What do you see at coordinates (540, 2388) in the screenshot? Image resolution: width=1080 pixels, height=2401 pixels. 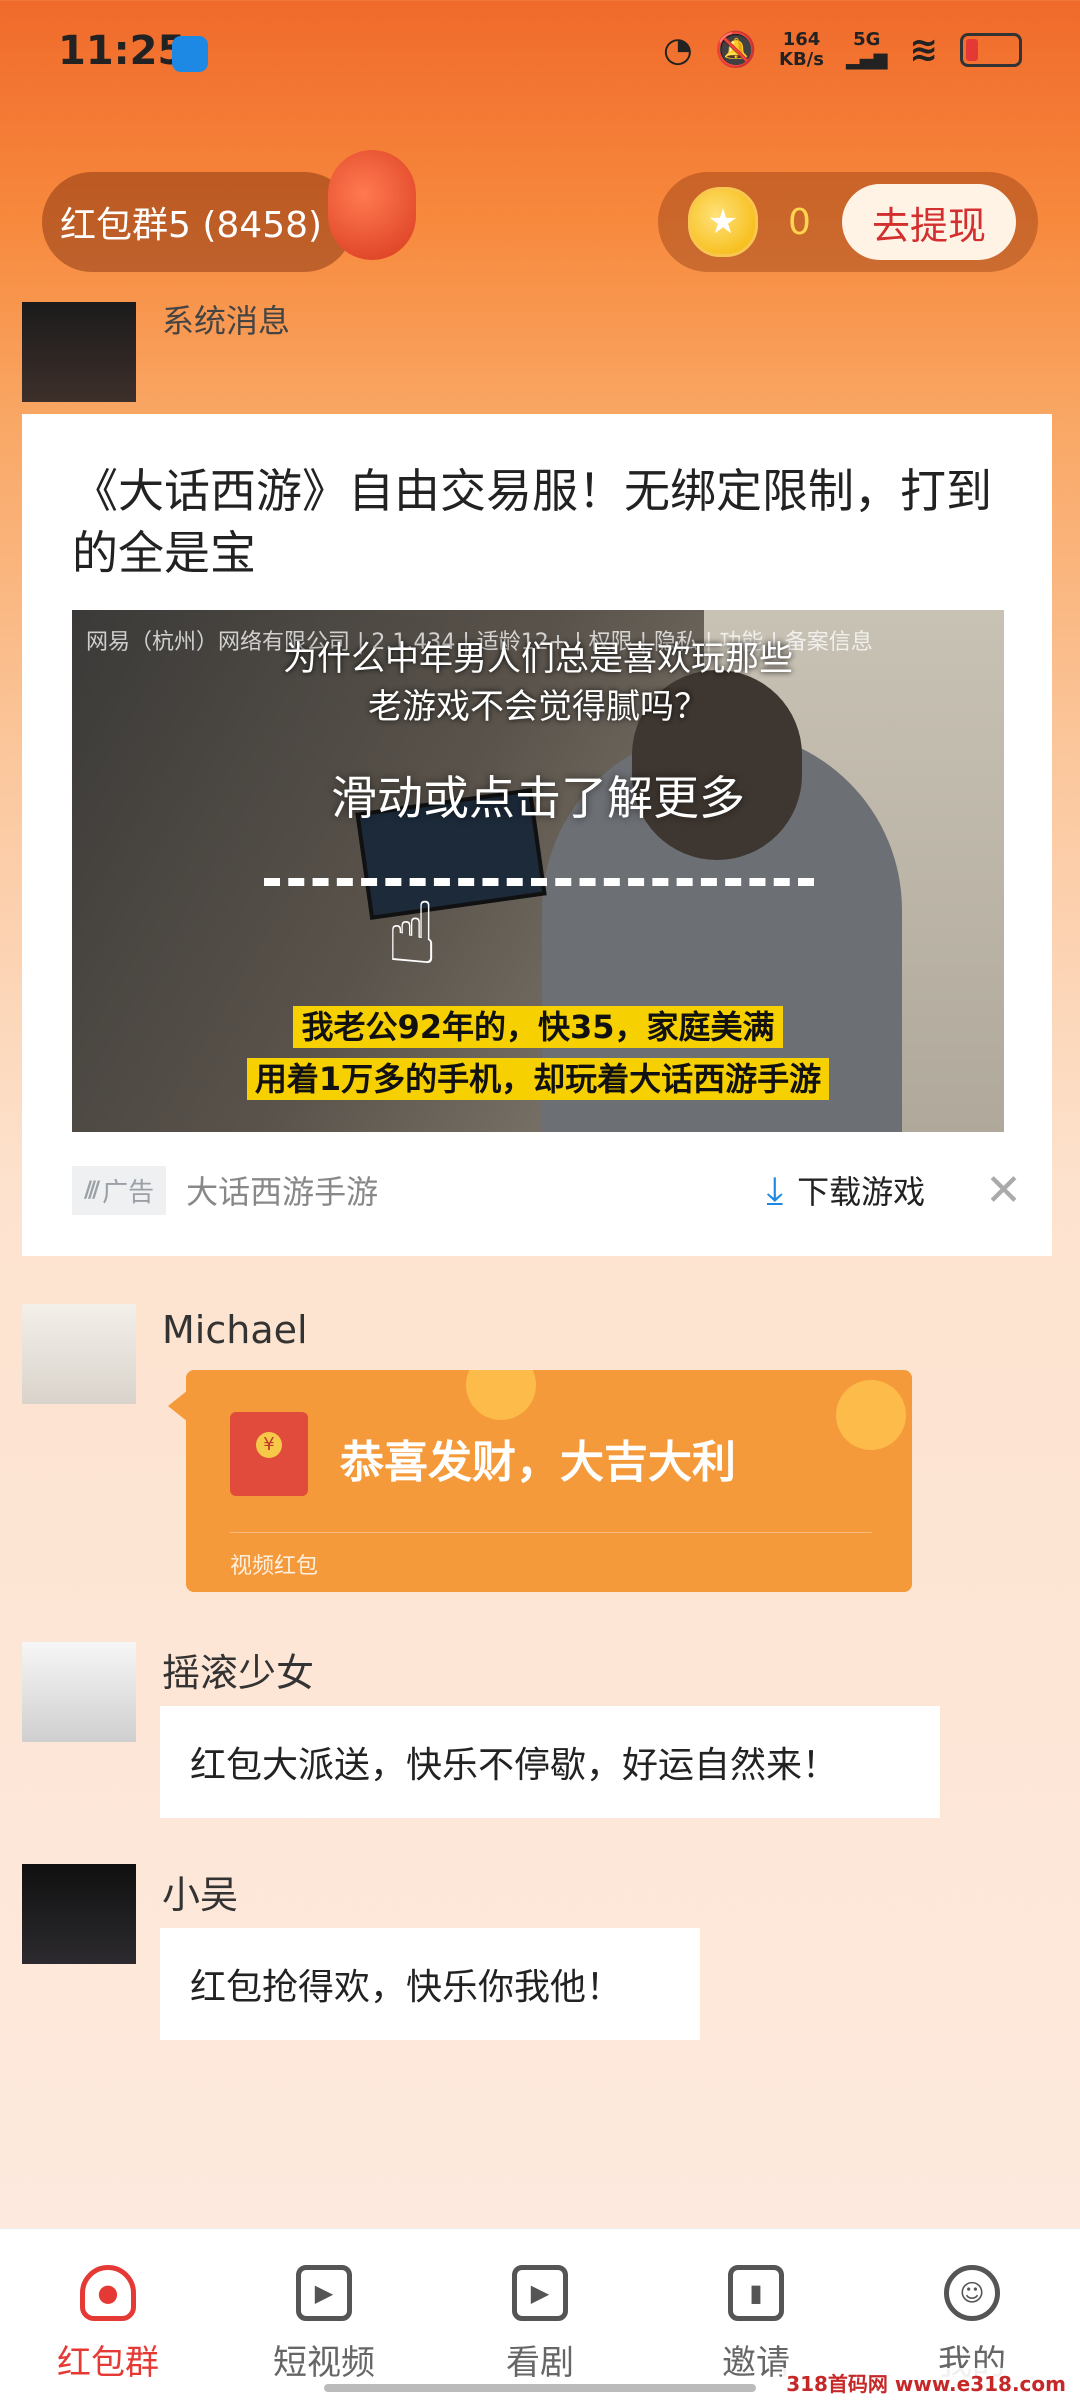 I see `home-indicator` at bounding box center [540, 2388].